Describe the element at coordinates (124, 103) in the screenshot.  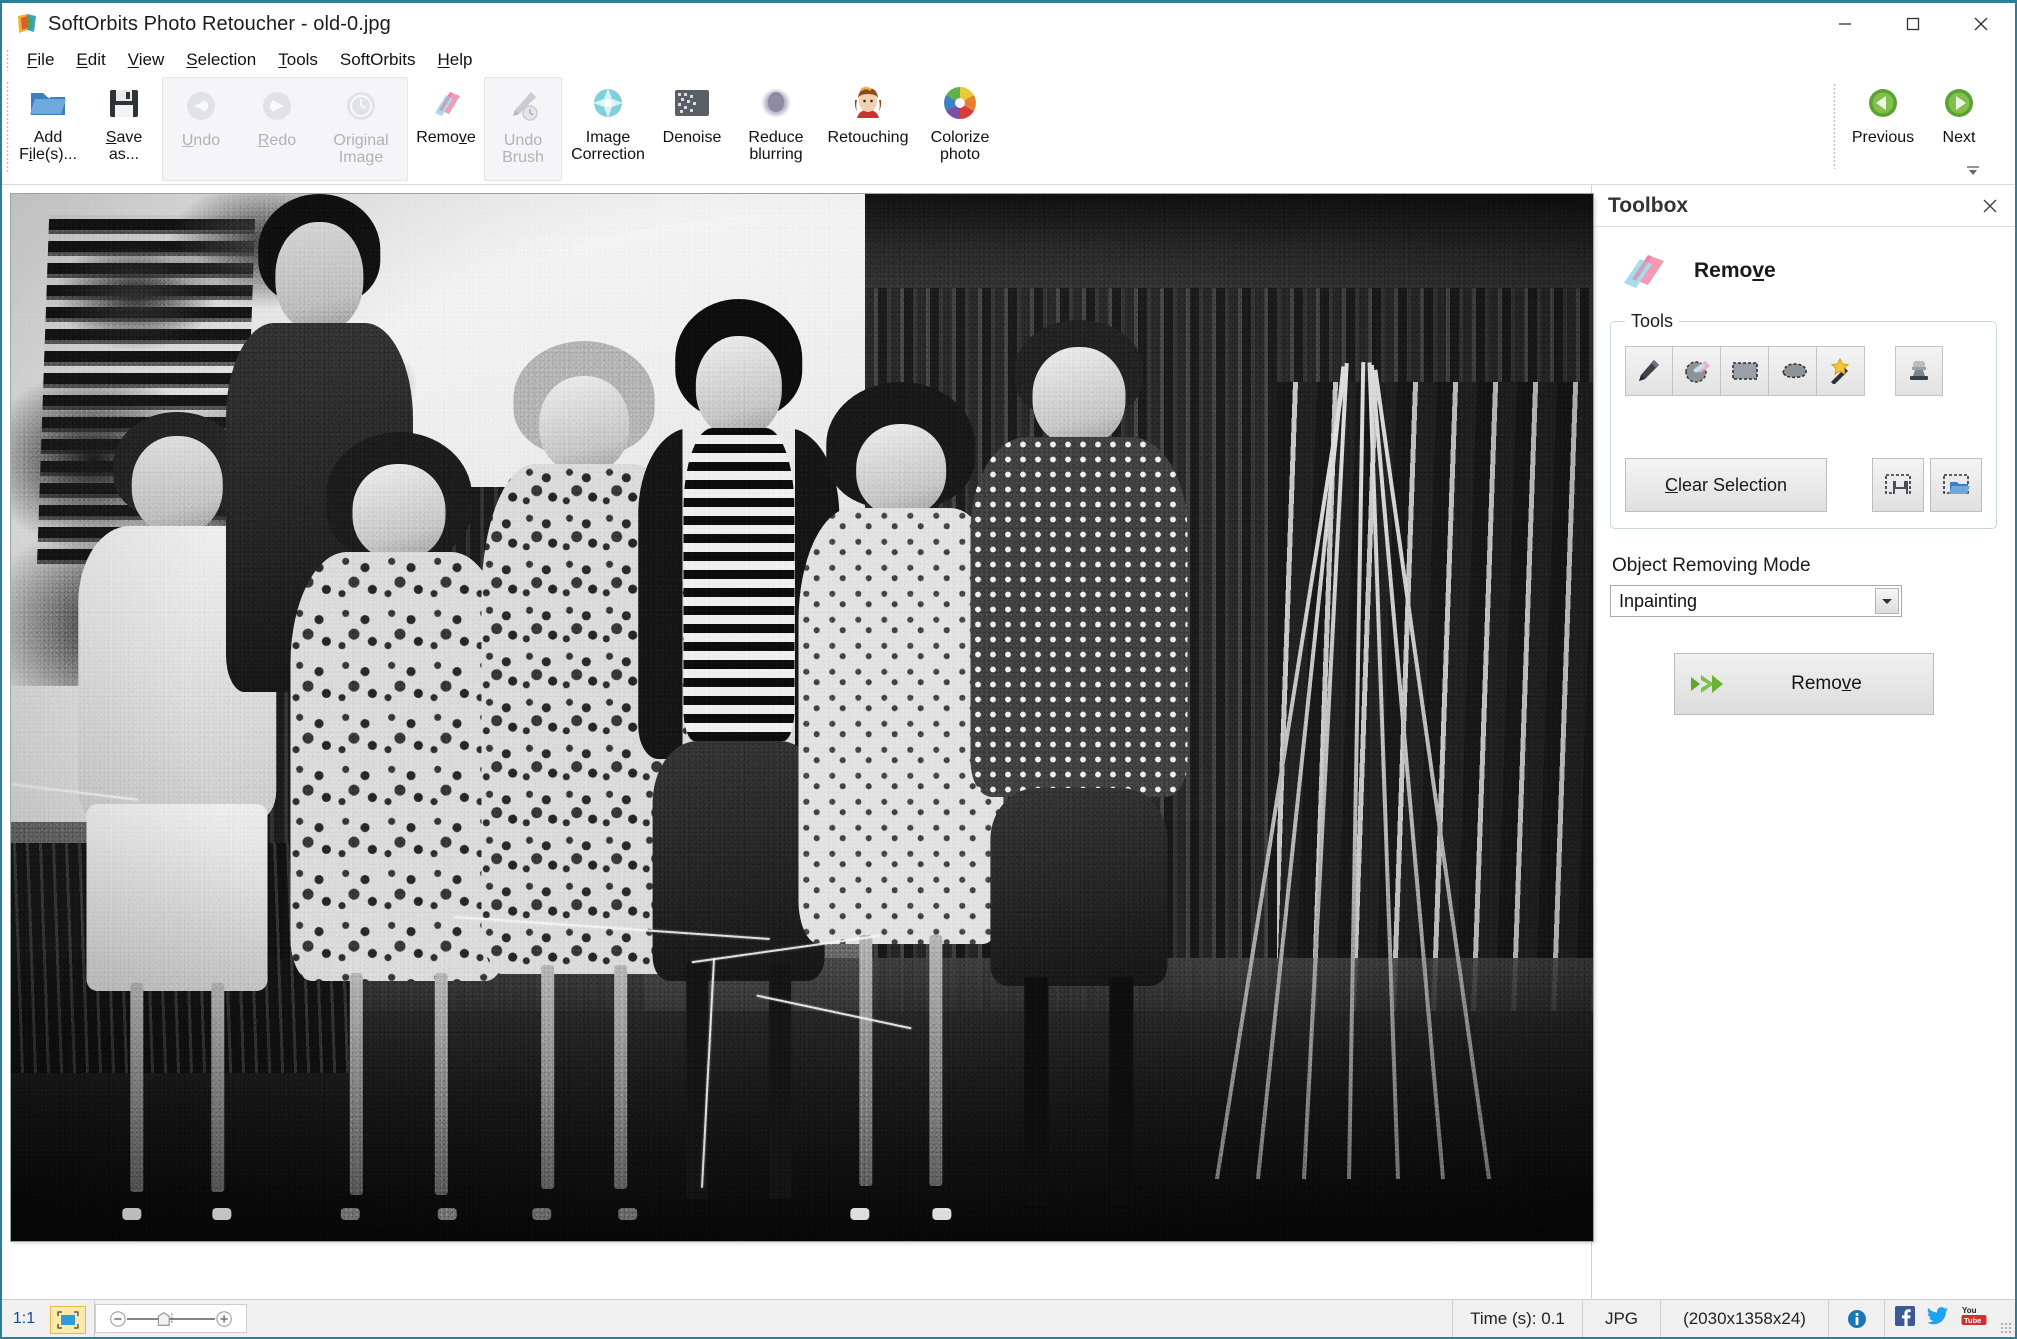
I see `floppy-disk-icon` at that location.